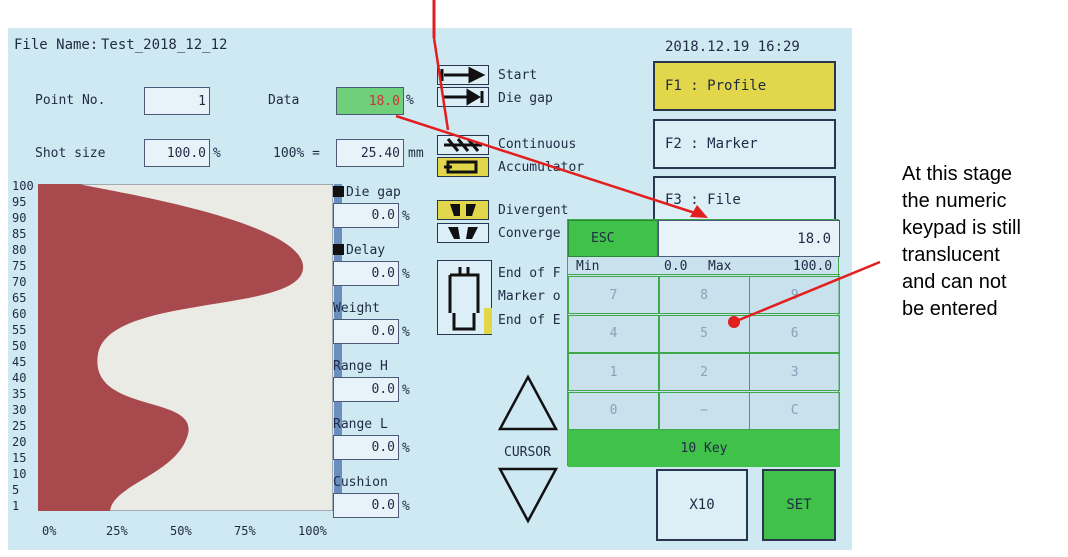 This screenshot has height=557, width=1068. Describe the element at coordinates (957, 174) in the screenshot. I see `annotation-line: At this stage` at that location.